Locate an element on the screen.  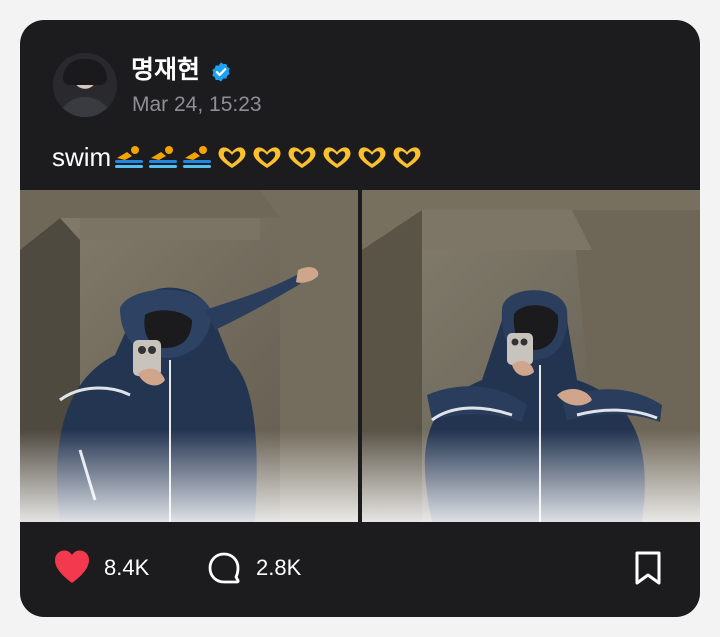
heart-icon is located at coordinates (72, 567).